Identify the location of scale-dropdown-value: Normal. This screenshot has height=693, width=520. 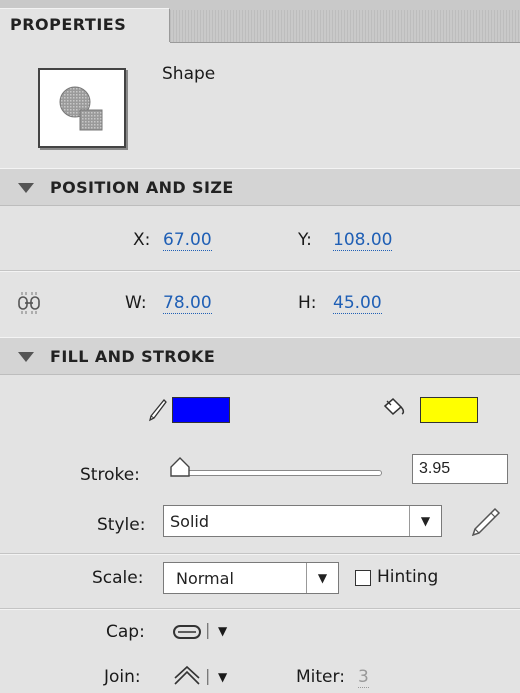
(205, 578).